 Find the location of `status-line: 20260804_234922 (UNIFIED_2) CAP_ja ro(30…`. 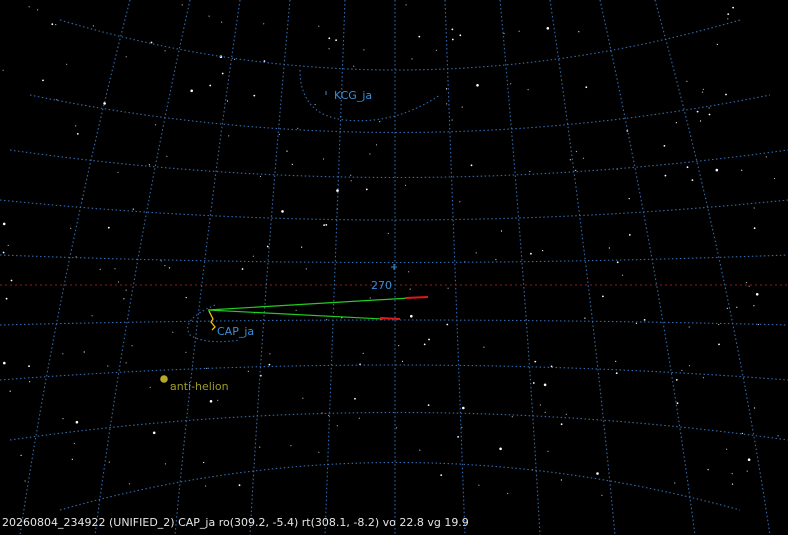

status-line: 20260804_234922 (UNIFIED_2) CAP_ja ro(30… is located at coordinates (235, 522).